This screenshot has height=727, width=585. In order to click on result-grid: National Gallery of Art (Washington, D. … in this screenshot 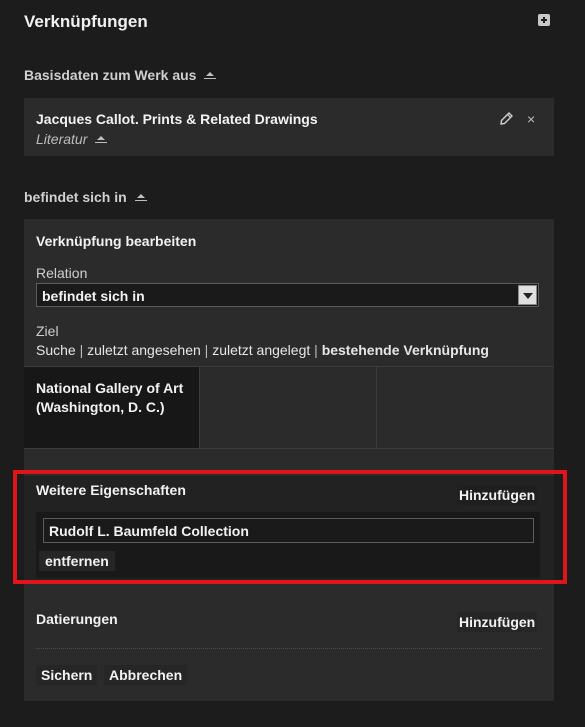, I will do `click(289, 407)`.